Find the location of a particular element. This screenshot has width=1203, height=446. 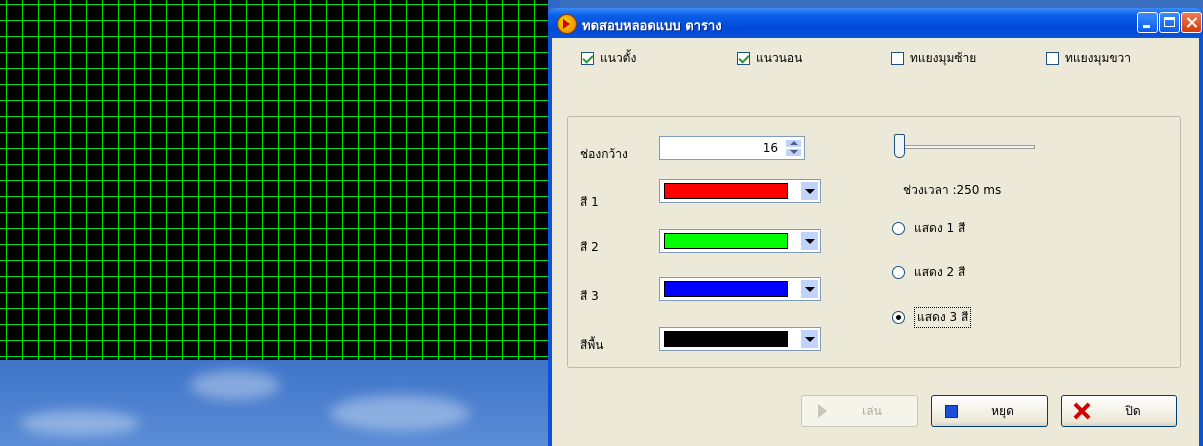

color2-label: สี 2 is located at coordinates (589, 247).